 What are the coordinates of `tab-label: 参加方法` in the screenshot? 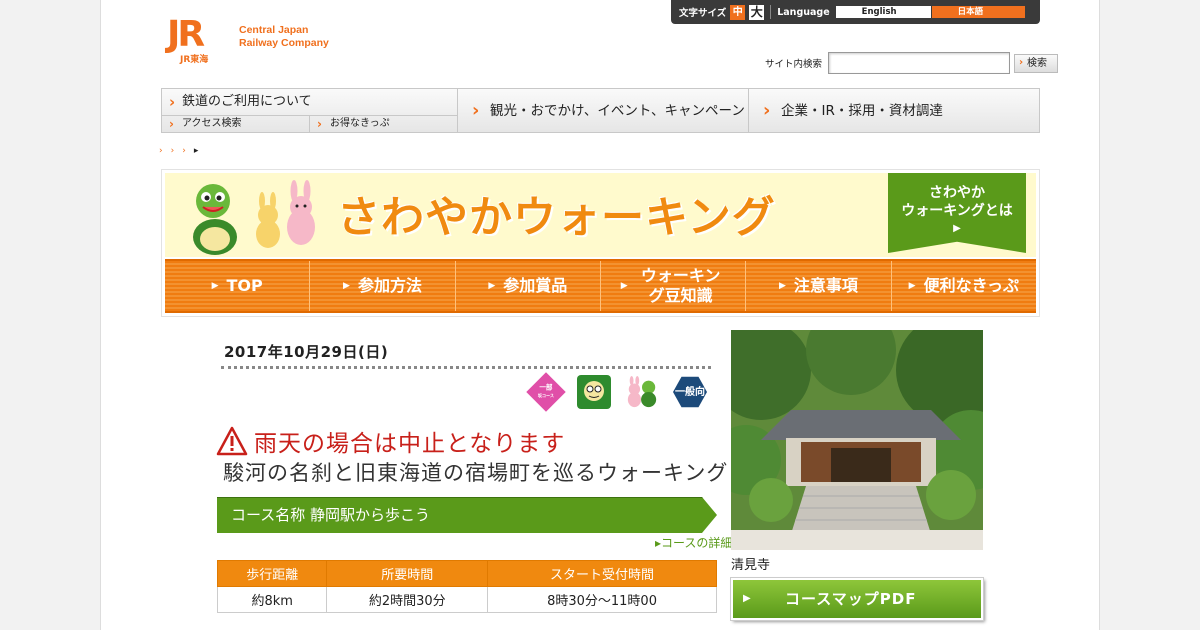 It's located at (389, 285).